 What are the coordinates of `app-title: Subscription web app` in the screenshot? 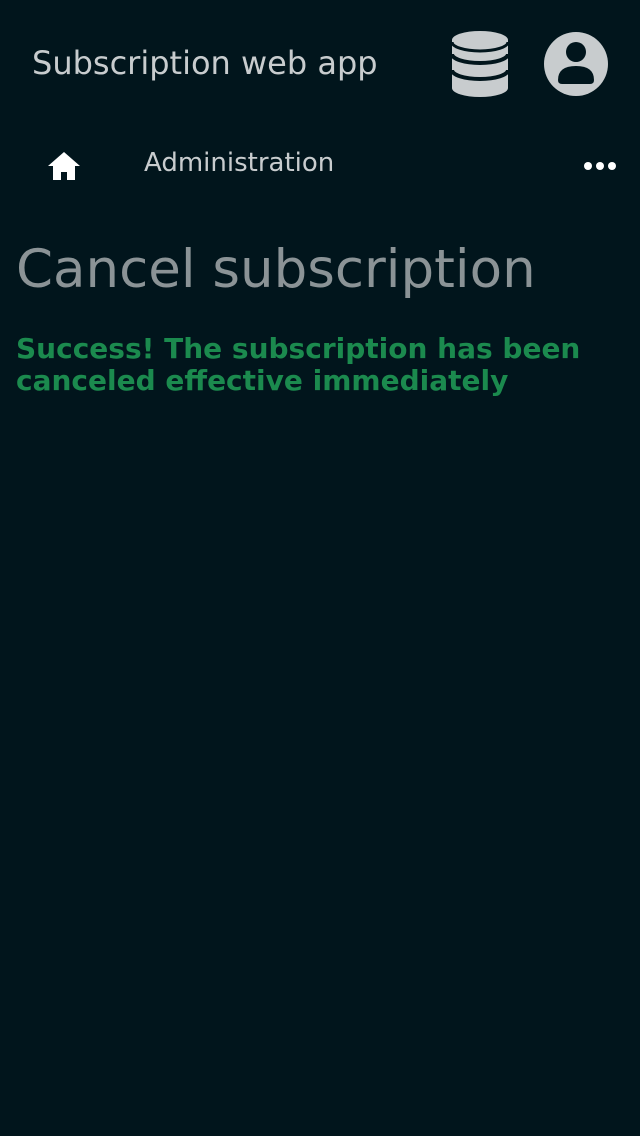 It's located at (205, 63).